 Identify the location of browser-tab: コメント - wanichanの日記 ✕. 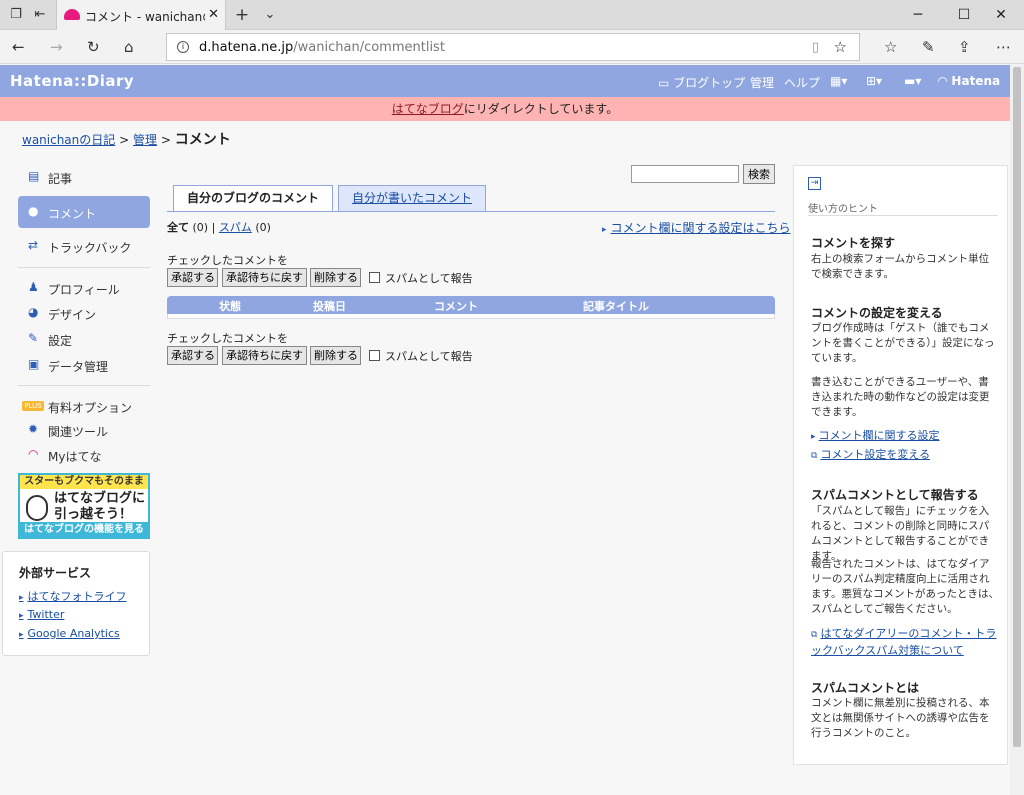
(141, 15).